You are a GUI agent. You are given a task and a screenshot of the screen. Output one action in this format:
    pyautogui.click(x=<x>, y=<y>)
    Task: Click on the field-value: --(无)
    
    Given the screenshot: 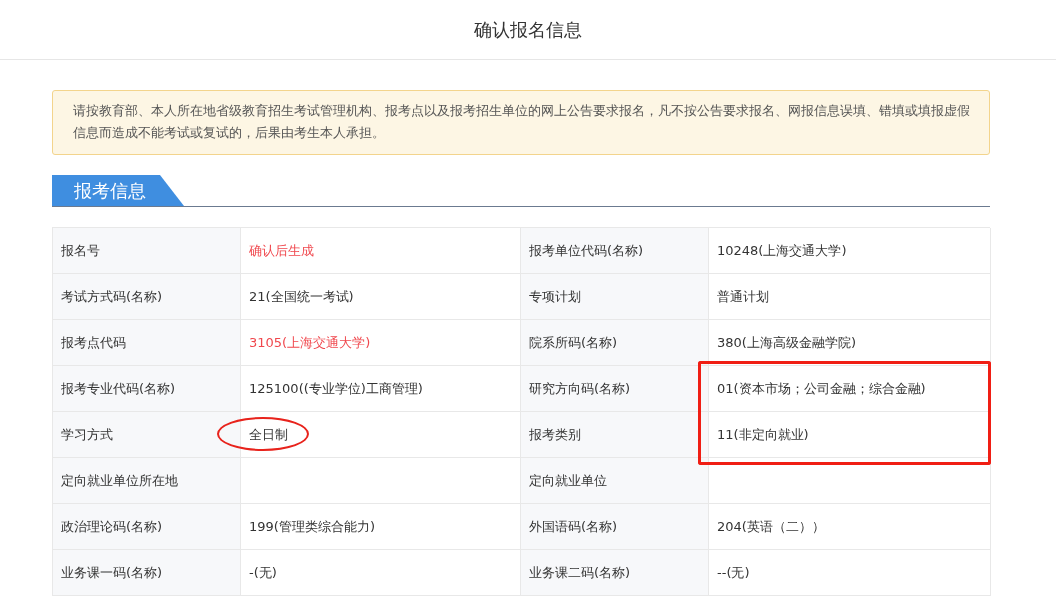 What is the action you would take?
    pyautogui.click(x=850, y=573)
    